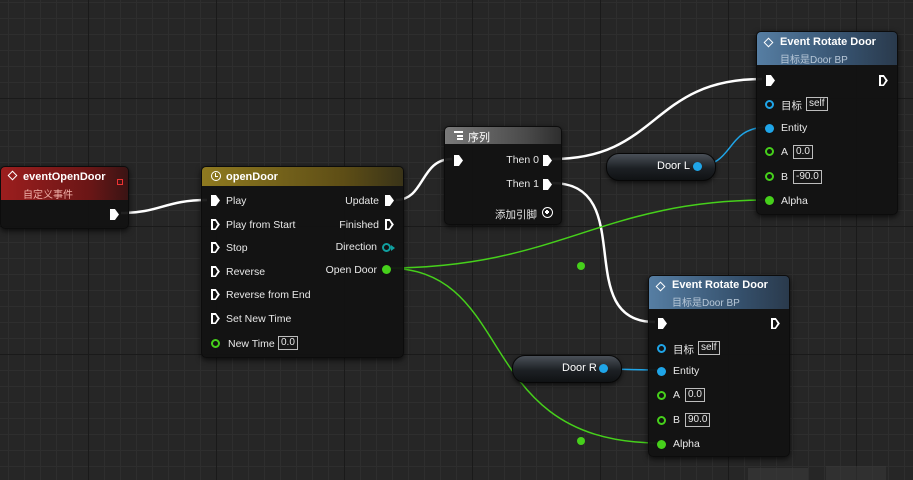 This screenshot has width=913, height=480. Describe the element at coordinates (359, 225) in the screenshot. I see `finished-label: Finished` at that location.